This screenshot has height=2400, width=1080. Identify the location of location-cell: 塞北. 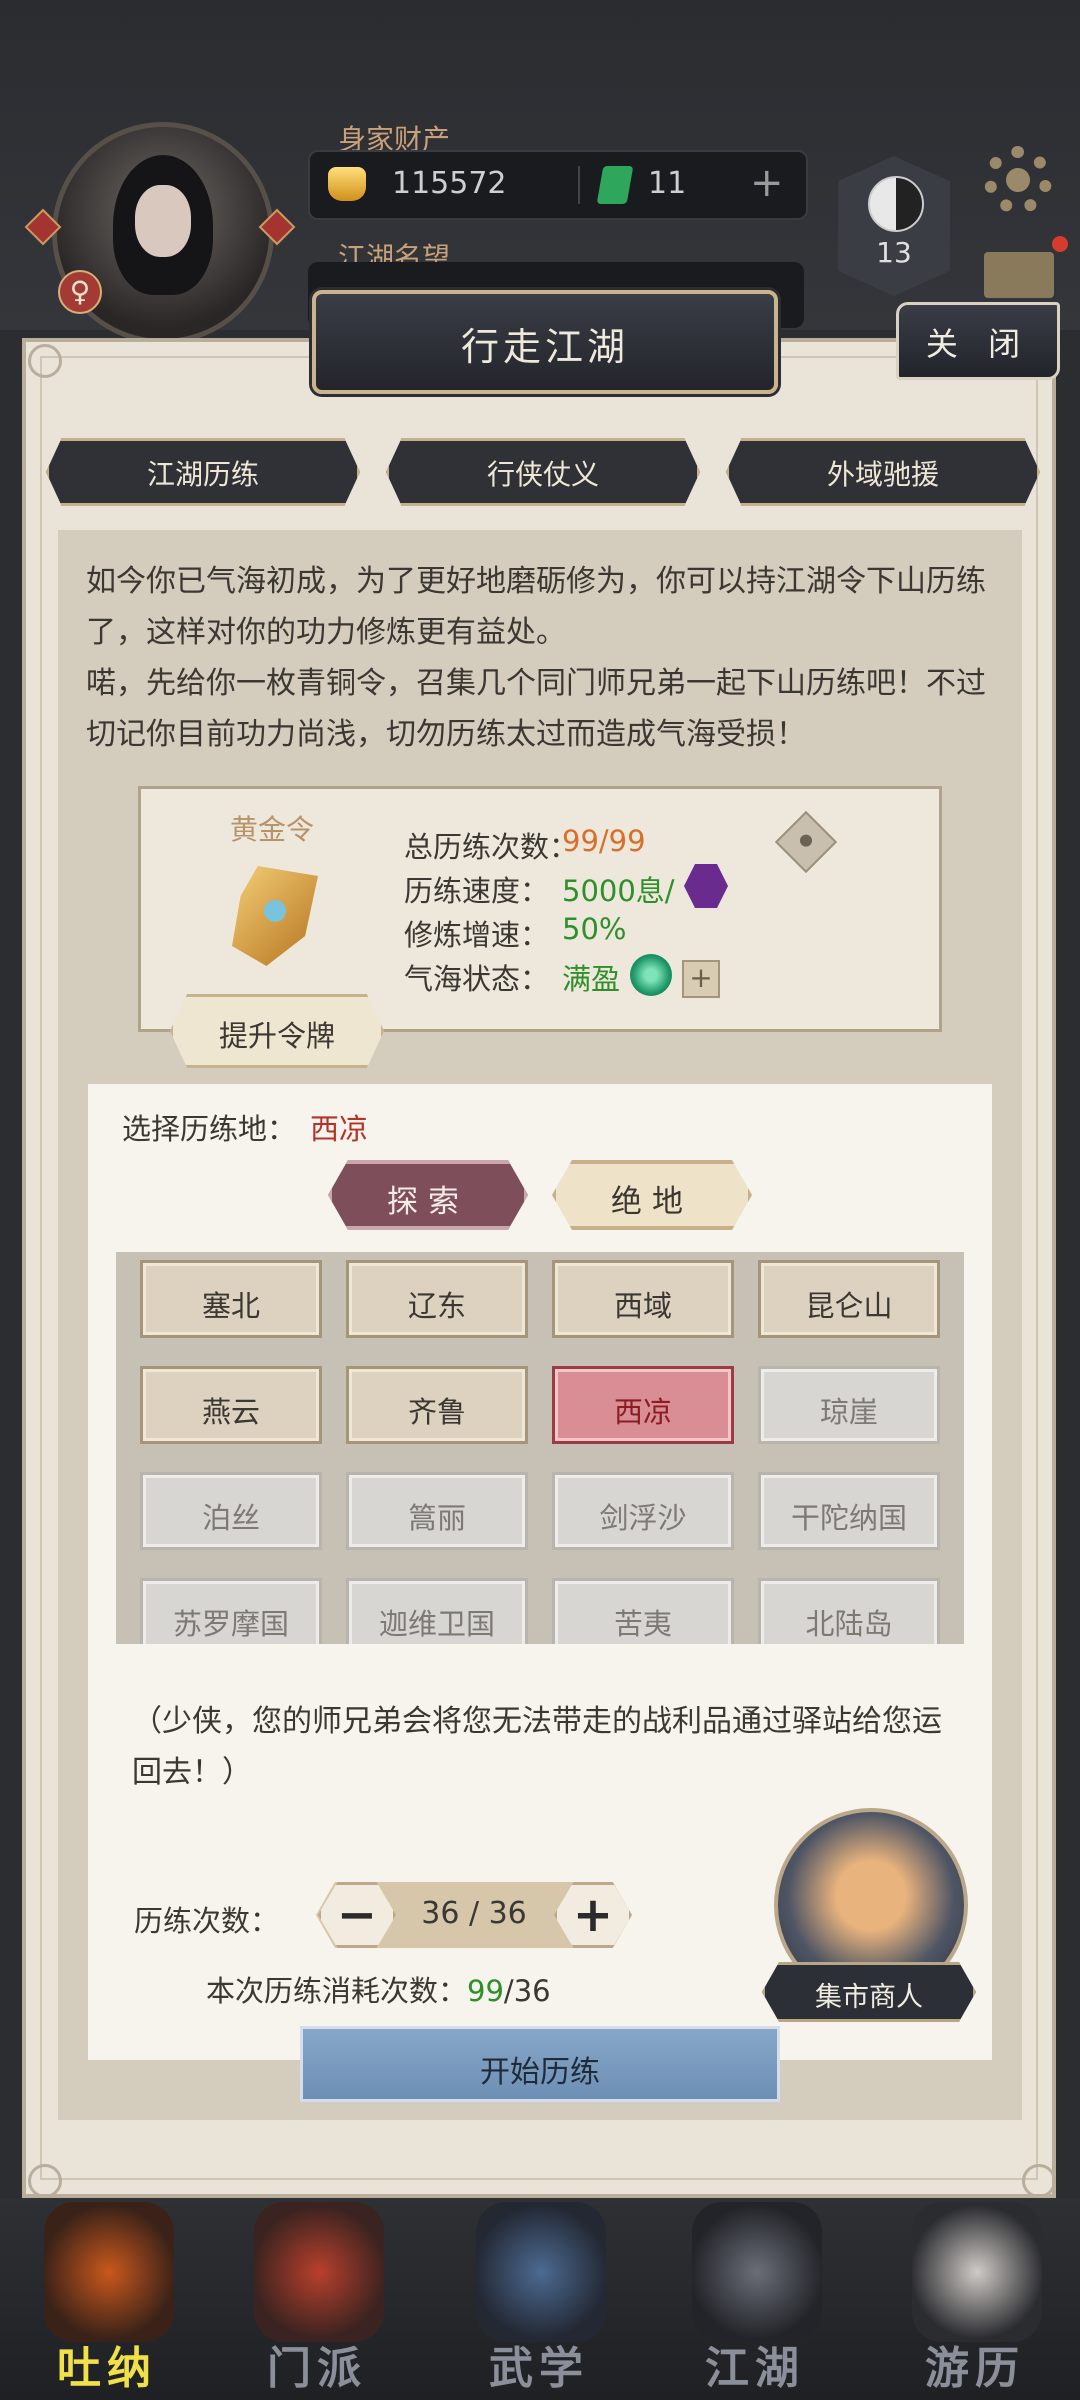
(231, 1299).